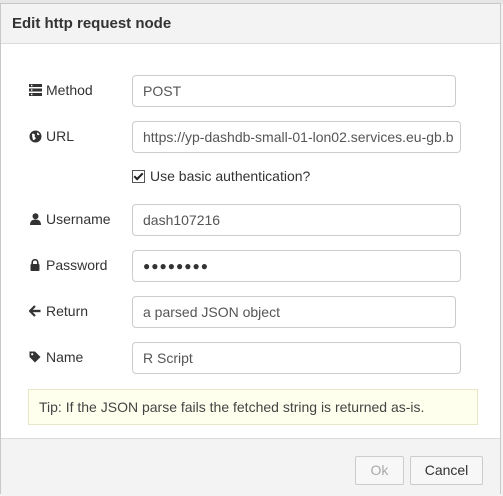 This screenshot has height=496, width=503. I want to click on return-label: Return, so click(58, 311).